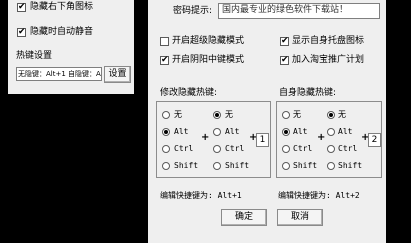  I want to click on modify-col1-shift-label: Shift, so click(186, 165).